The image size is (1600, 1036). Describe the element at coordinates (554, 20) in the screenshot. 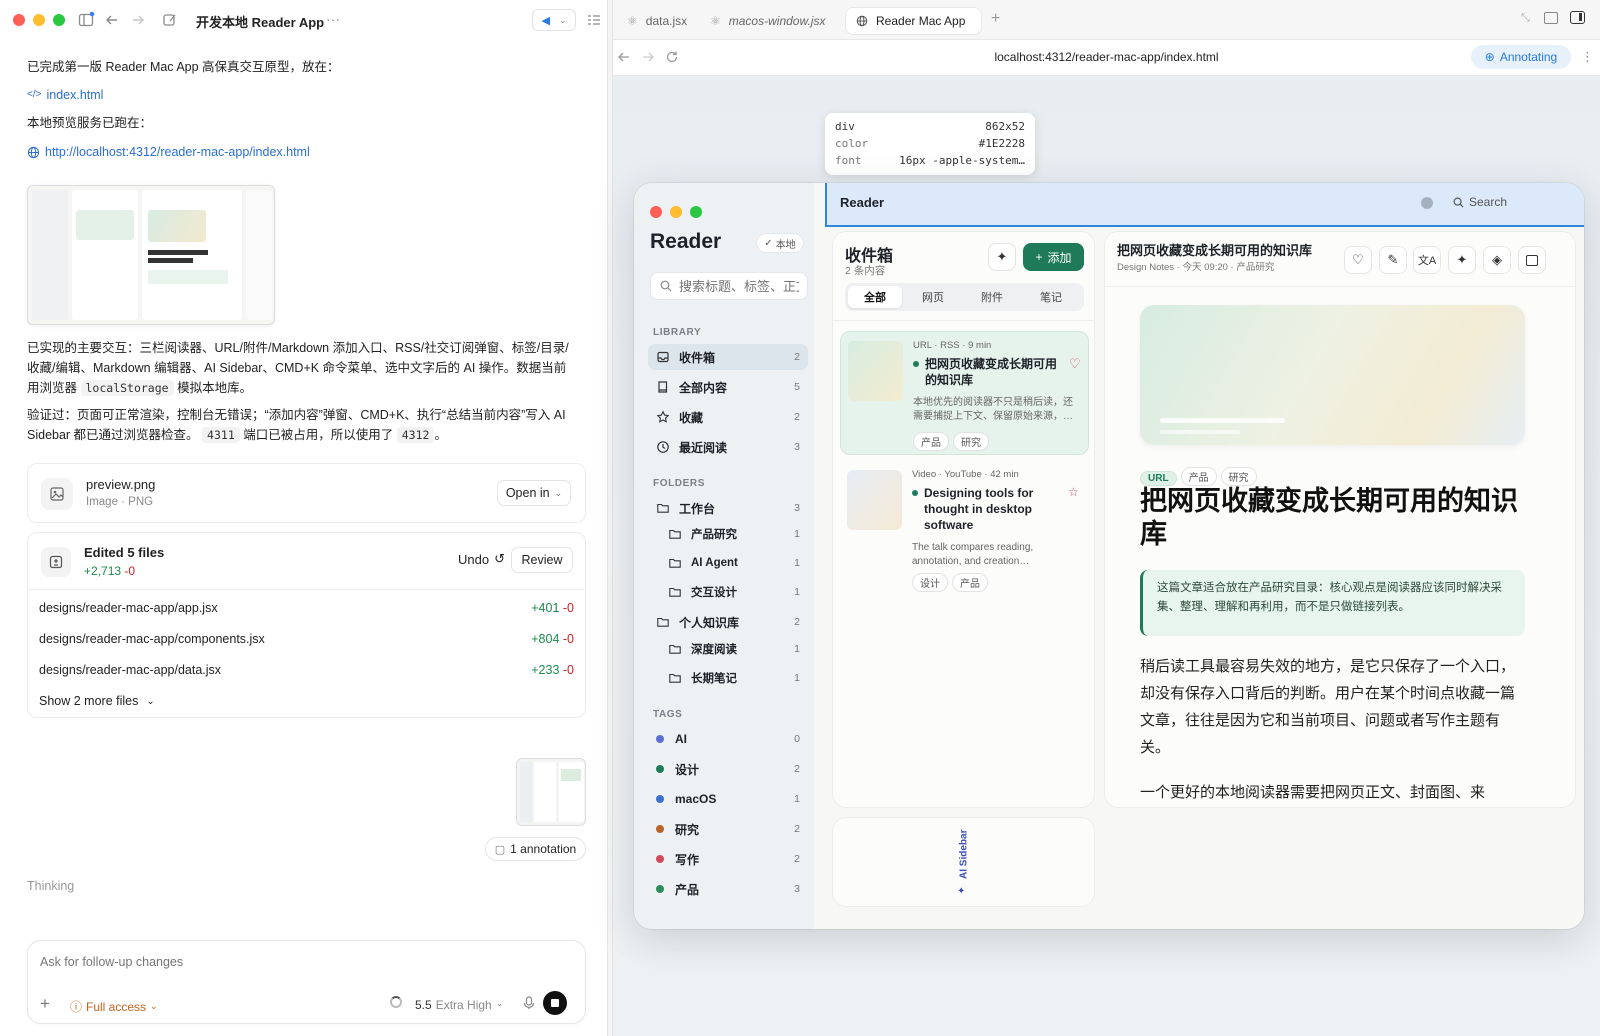

I see `open-in-editor-button: ◀ ⌄` at that location.